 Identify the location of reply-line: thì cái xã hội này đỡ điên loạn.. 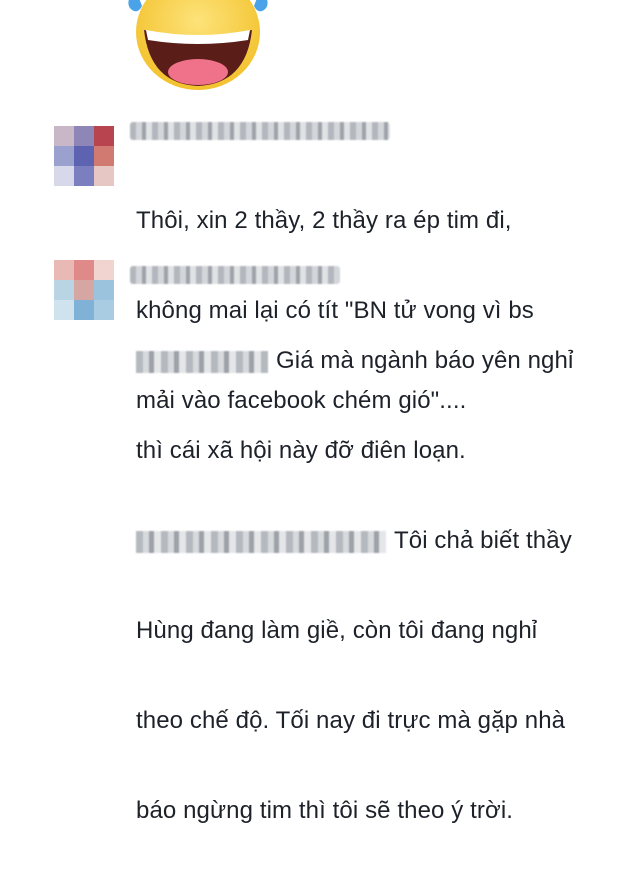
(301, 450).